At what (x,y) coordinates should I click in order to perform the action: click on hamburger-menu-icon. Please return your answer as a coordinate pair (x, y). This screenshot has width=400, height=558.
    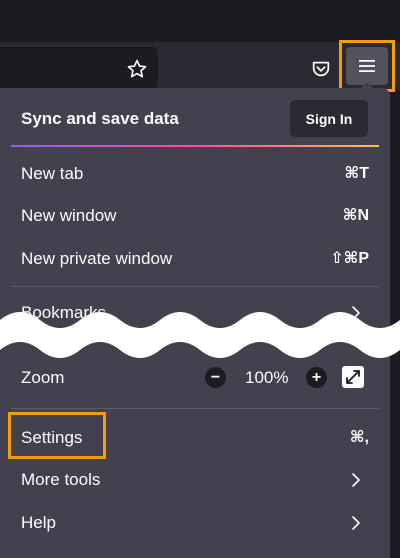
    Looking at the image, I should click on (367, 66).